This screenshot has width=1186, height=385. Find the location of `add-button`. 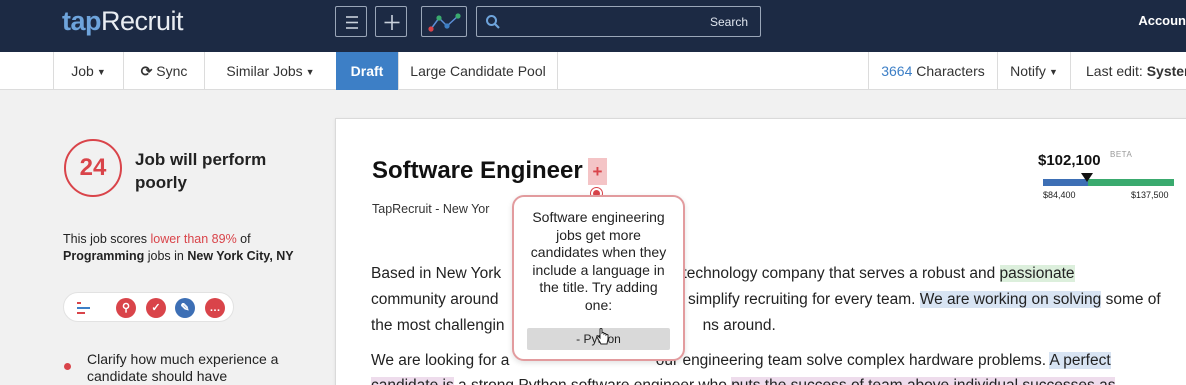

add-button is located at coordinates (391, 21).